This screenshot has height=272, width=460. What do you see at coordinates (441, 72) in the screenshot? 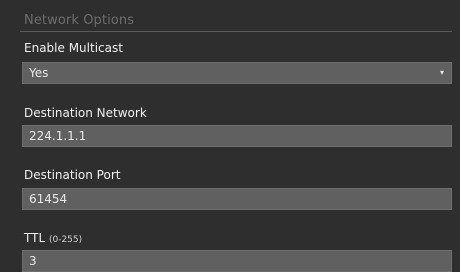
I see `chevron-down-icon: ▾` at bounding box center [441, 72].